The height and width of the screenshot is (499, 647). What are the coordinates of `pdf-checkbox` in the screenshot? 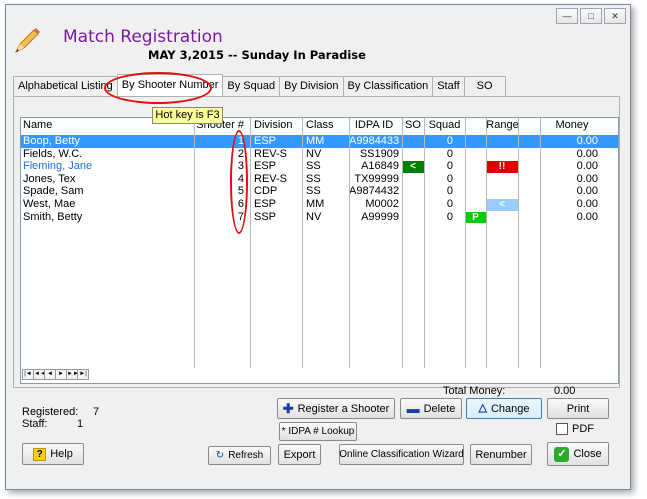 It's located at (562, 429).